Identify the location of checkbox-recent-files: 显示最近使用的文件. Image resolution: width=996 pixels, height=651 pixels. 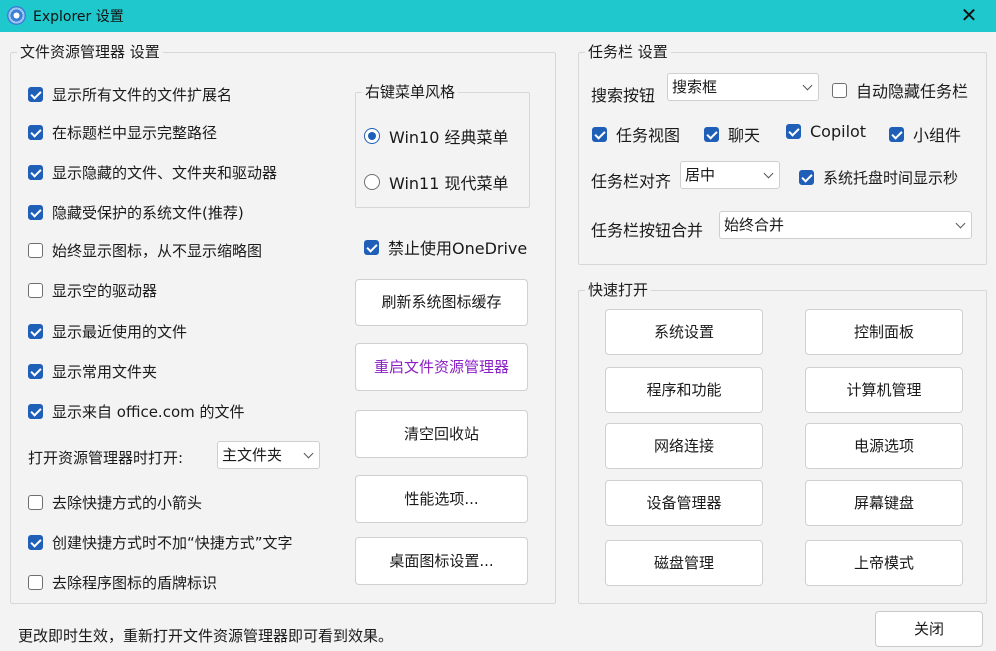
(107, 331).